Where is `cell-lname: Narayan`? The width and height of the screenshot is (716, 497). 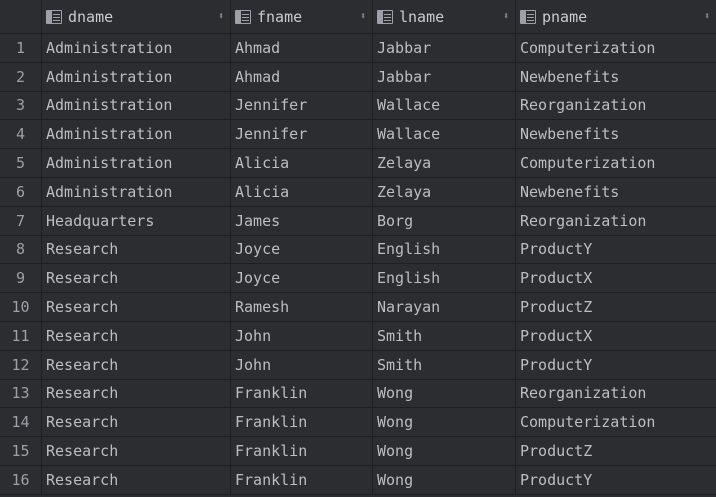
cell-lname: Narayan is located at coordinates (444, 307).